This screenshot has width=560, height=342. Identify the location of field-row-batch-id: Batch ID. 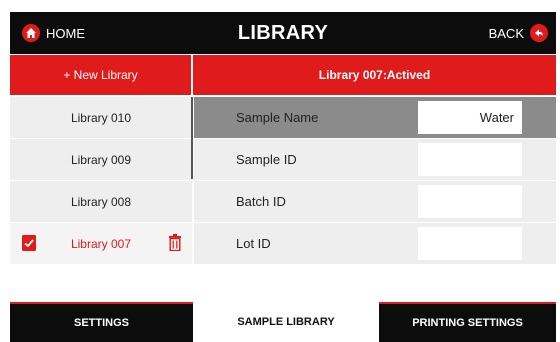
(375, 201).